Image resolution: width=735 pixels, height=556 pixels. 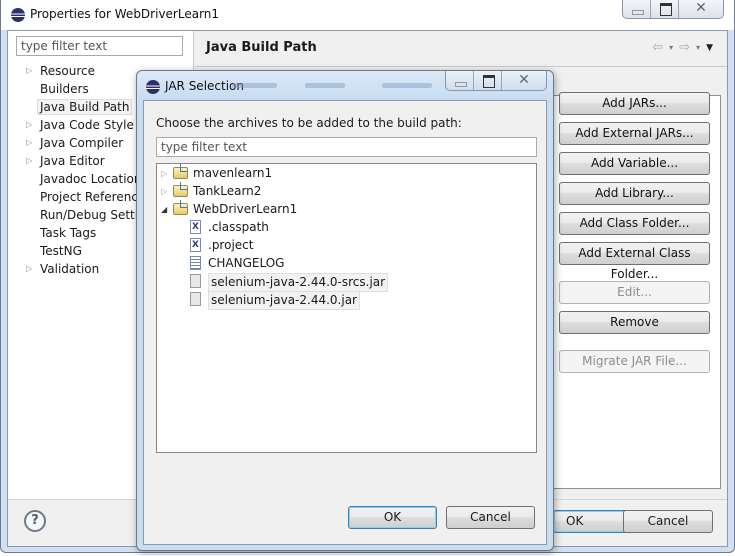 What do you see at coordinates (460, 80) in the screenshot?
I see `dialog-minimize-button` at bounding box center [460, 80].